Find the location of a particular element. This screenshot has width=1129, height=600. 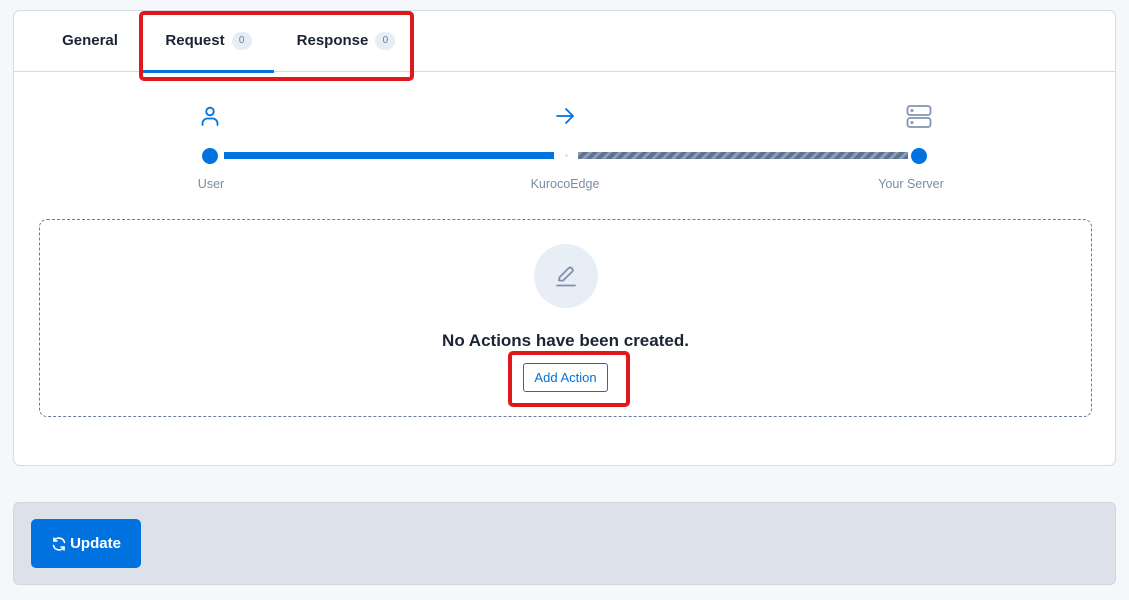

update-button-label: Update is located at coordinates (95, 543).